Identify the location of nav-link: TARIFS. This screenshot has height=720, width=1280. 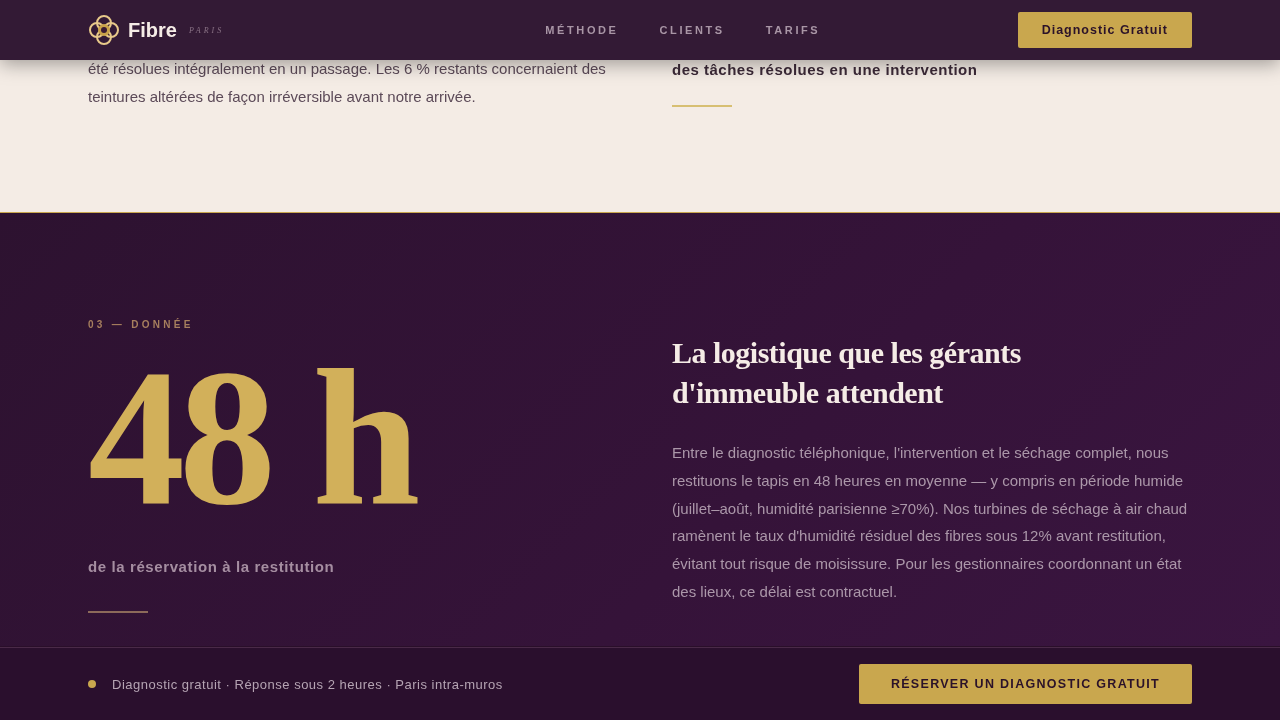
(793, 30).